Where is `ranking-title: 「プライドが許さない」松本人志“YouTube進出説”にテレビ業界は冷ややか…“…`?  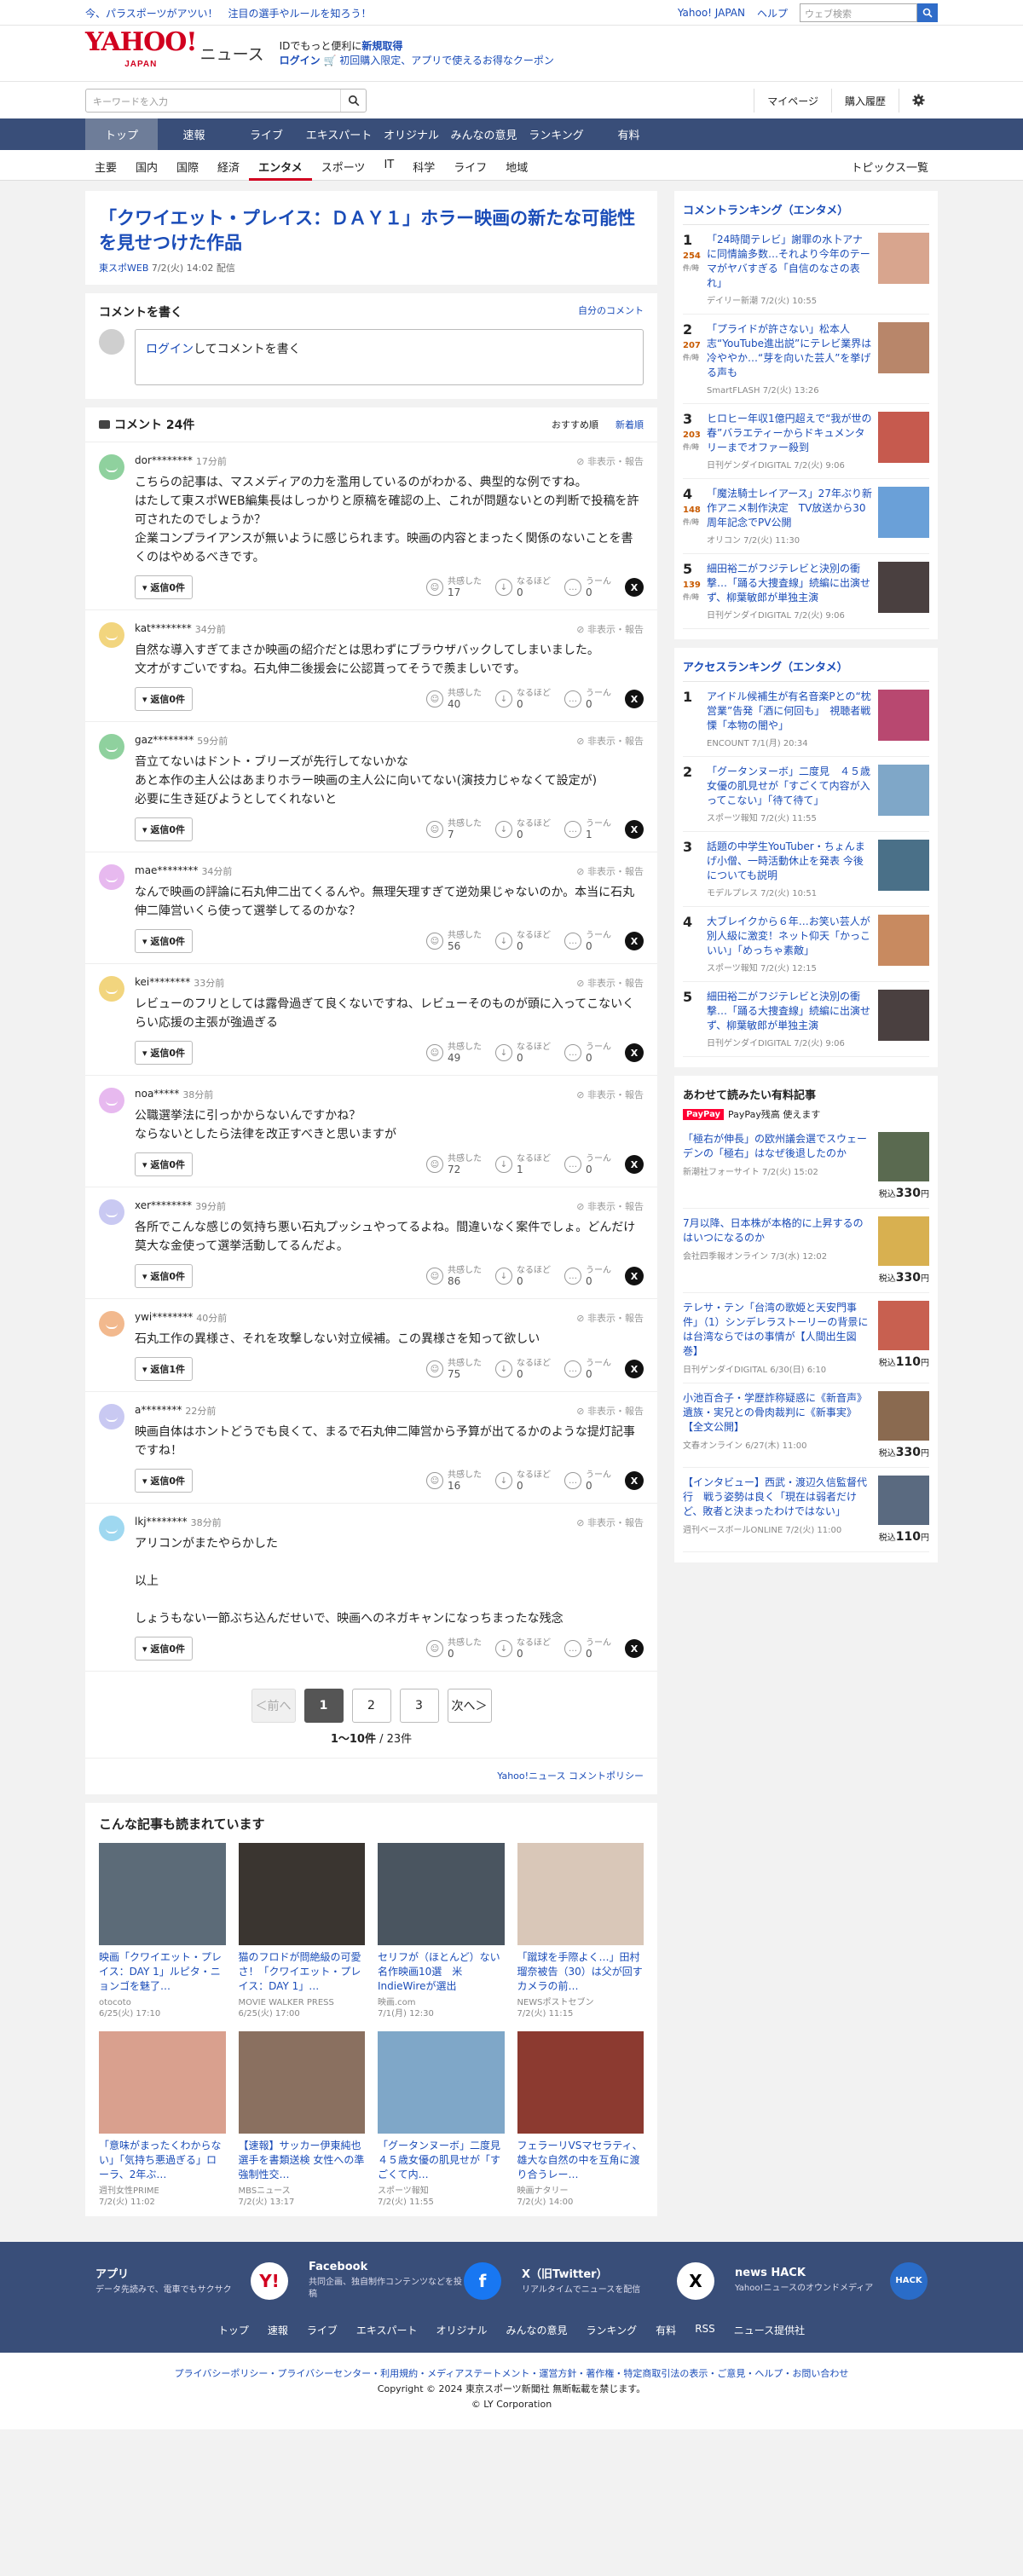
ranking-title: 「プライドが許さない」松本人志“YouTube進出説”にテレビ業界は冷ややか…“… is located at coordinates (790, 351).